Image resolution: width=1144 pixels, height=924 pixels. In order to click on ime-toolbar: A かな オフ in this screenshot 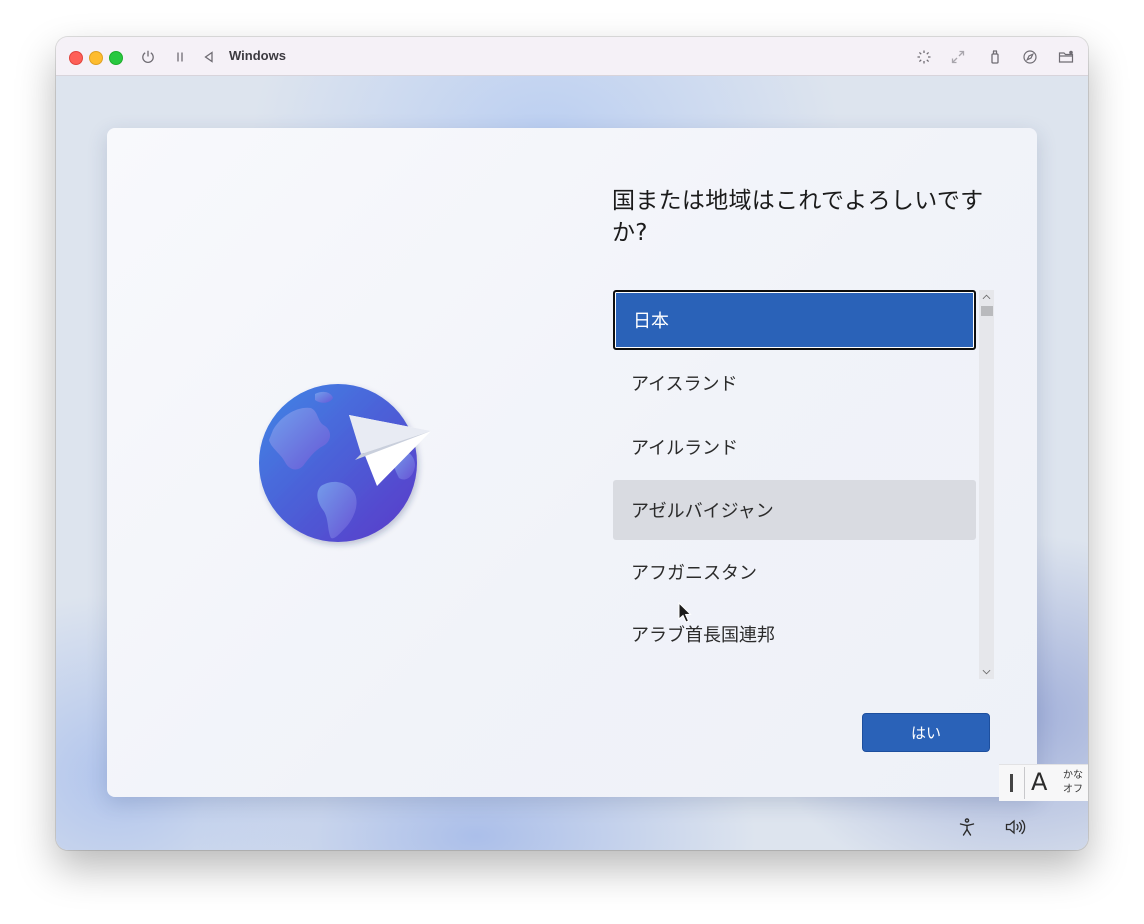, I will do `click(1043, 782)`.